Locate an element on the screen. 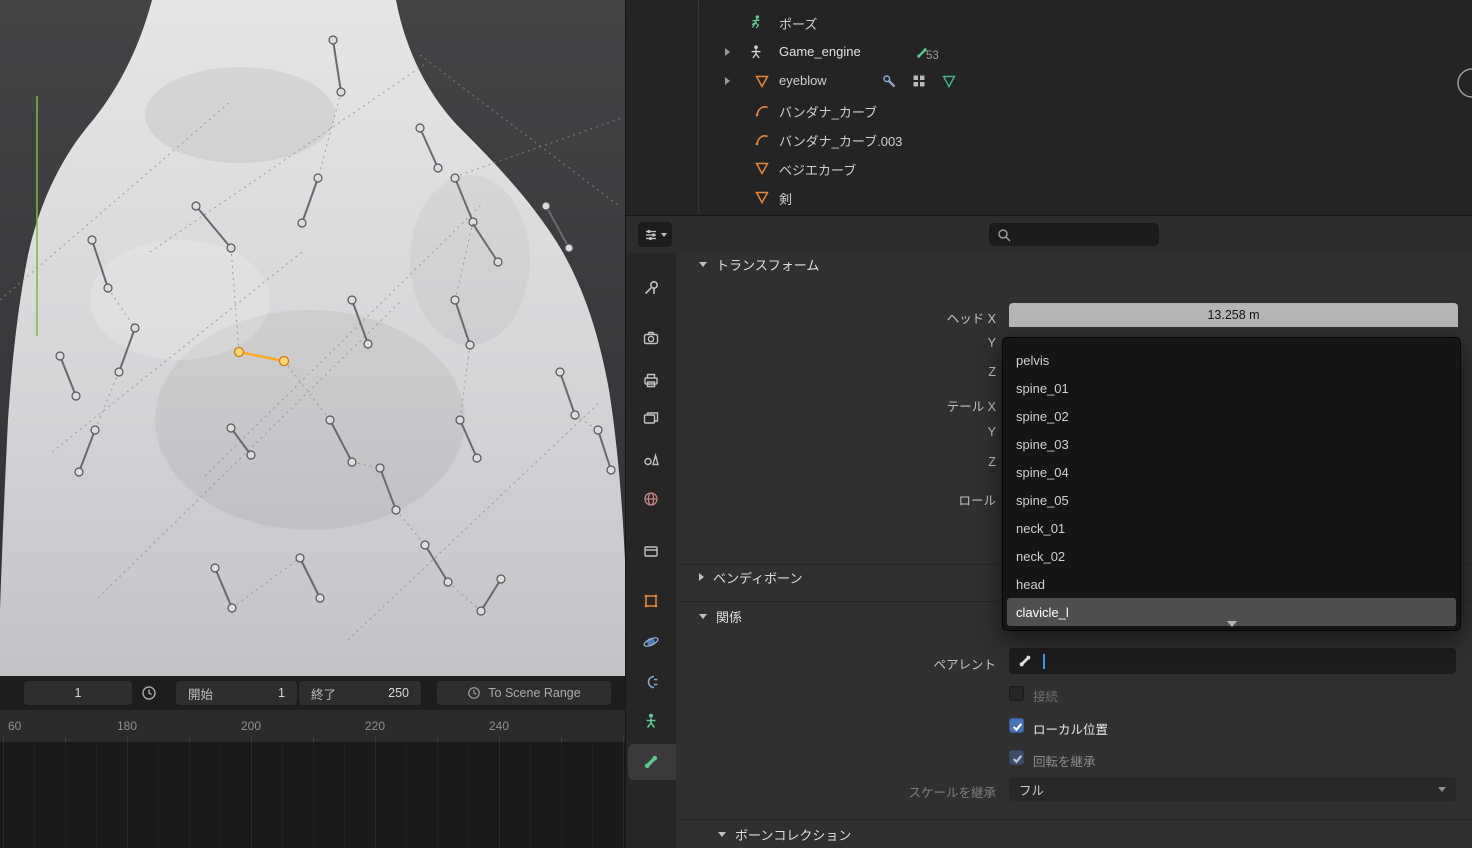 This screenshot has width=1472, height=848. dropdown-item: pelvis is located at coordinates (1231, 360).